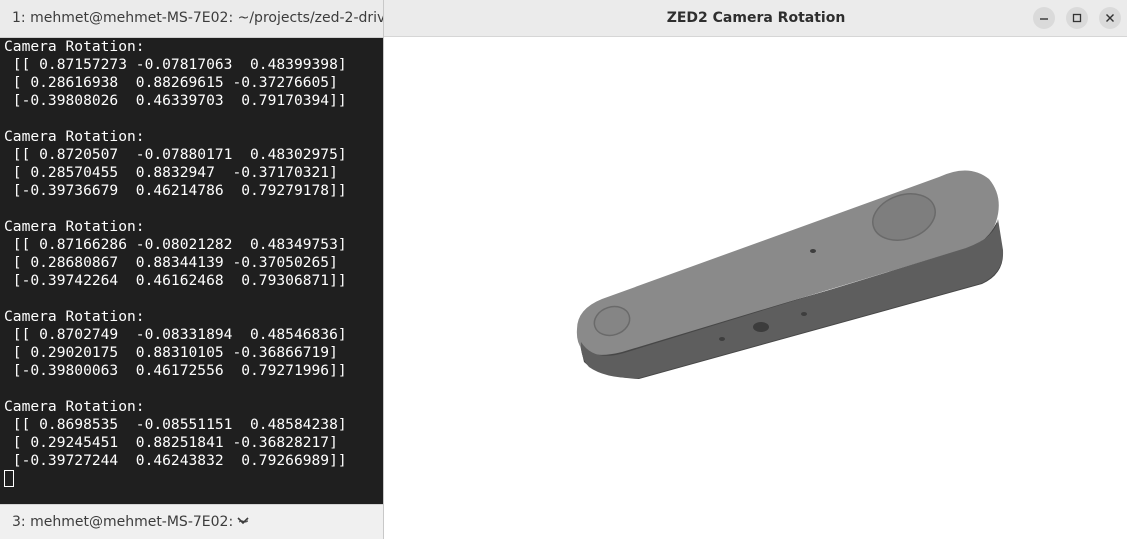  I want to click on viewer-title: ZED2 Camera Rotation, so click(756, 18).